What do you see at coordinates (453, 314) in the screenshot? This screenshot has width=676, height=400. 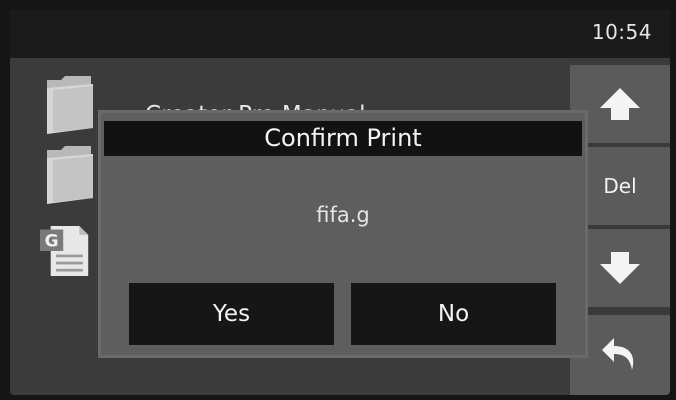 I see `no-button: No` at bounding box center [453, 314].